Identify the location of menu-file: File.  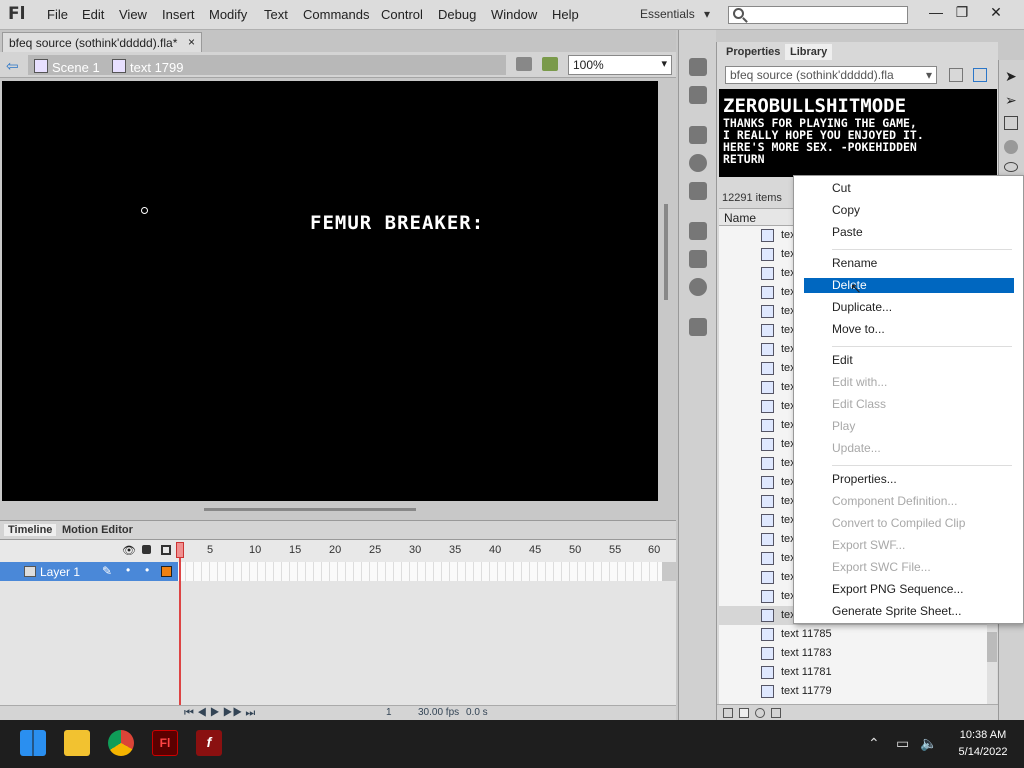
(57, 14).